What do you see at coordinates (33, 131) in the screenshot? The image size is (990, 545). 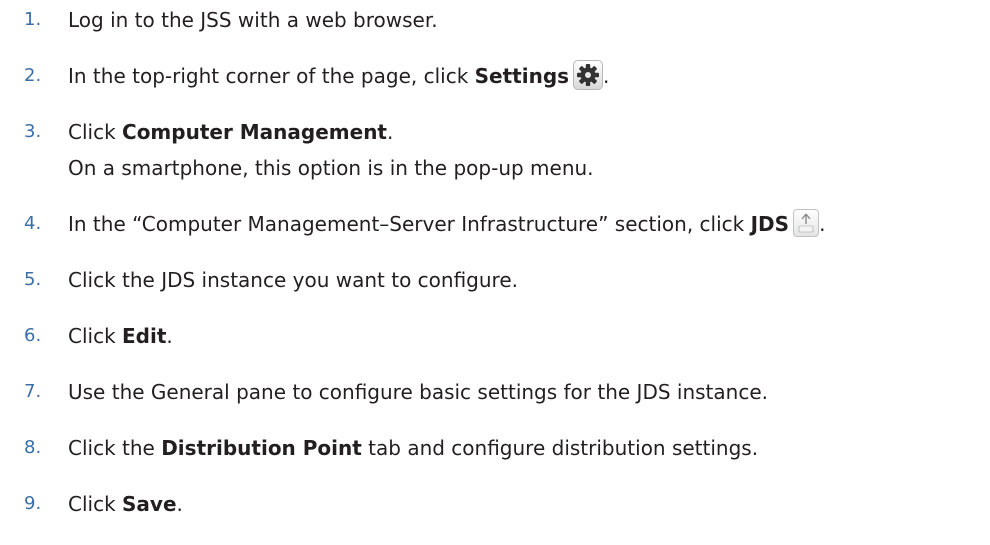 I see `step-number: 3.` at bounding box center [33, 131].